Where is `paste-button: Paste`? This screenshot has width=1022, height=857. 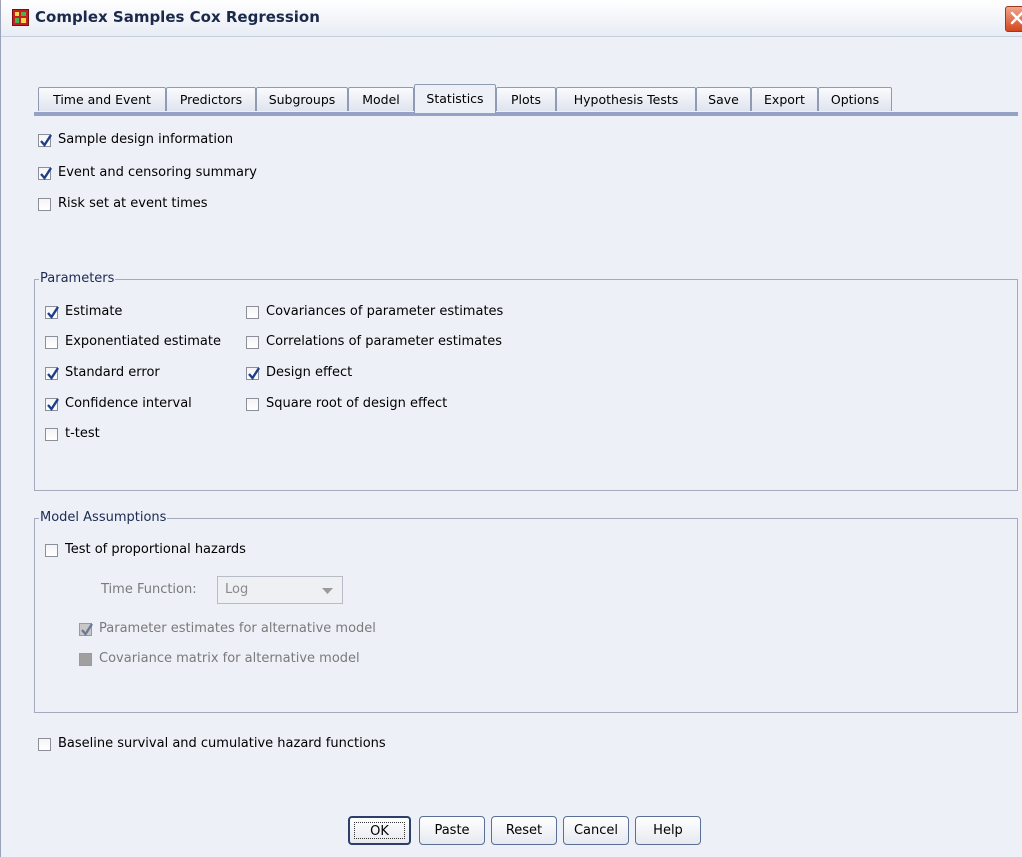
paste-button: Paste is located at coordinates (452, 830).